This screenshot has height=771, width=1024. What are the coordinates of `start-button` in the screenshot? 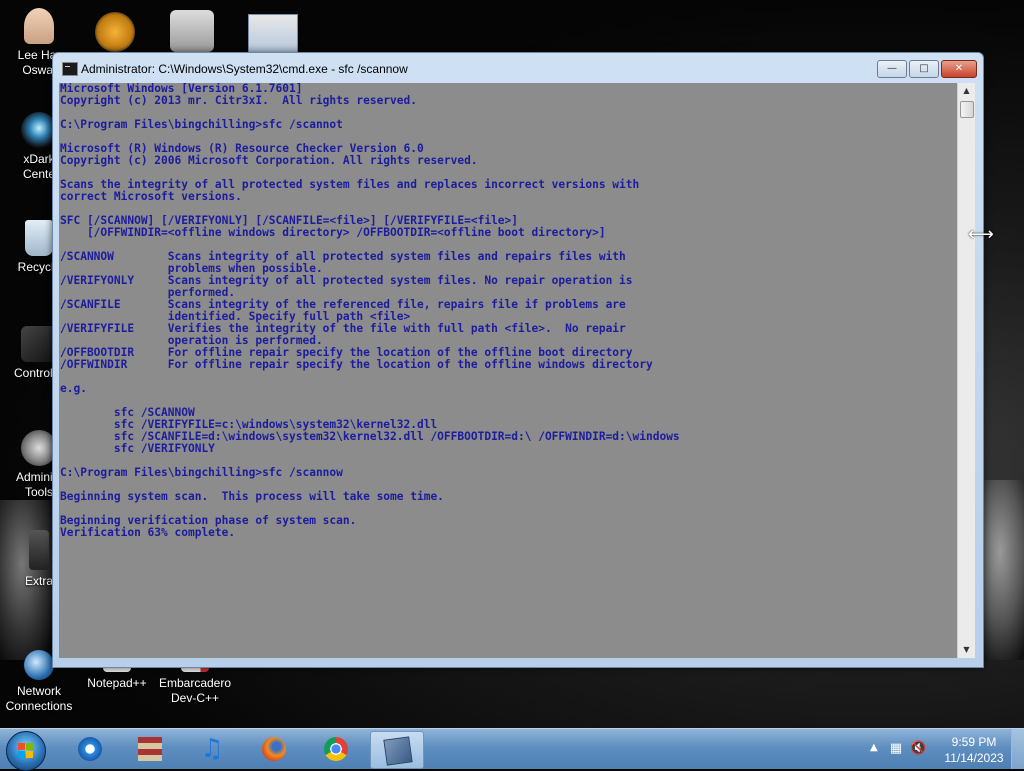 It's located at (26, 751).